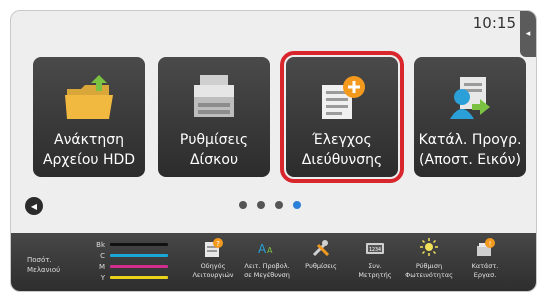 This screenshot has width=549, height=295. I want to click on tile-address-check: Έλεγχος Διεύθυνσης, so click(342, 117).